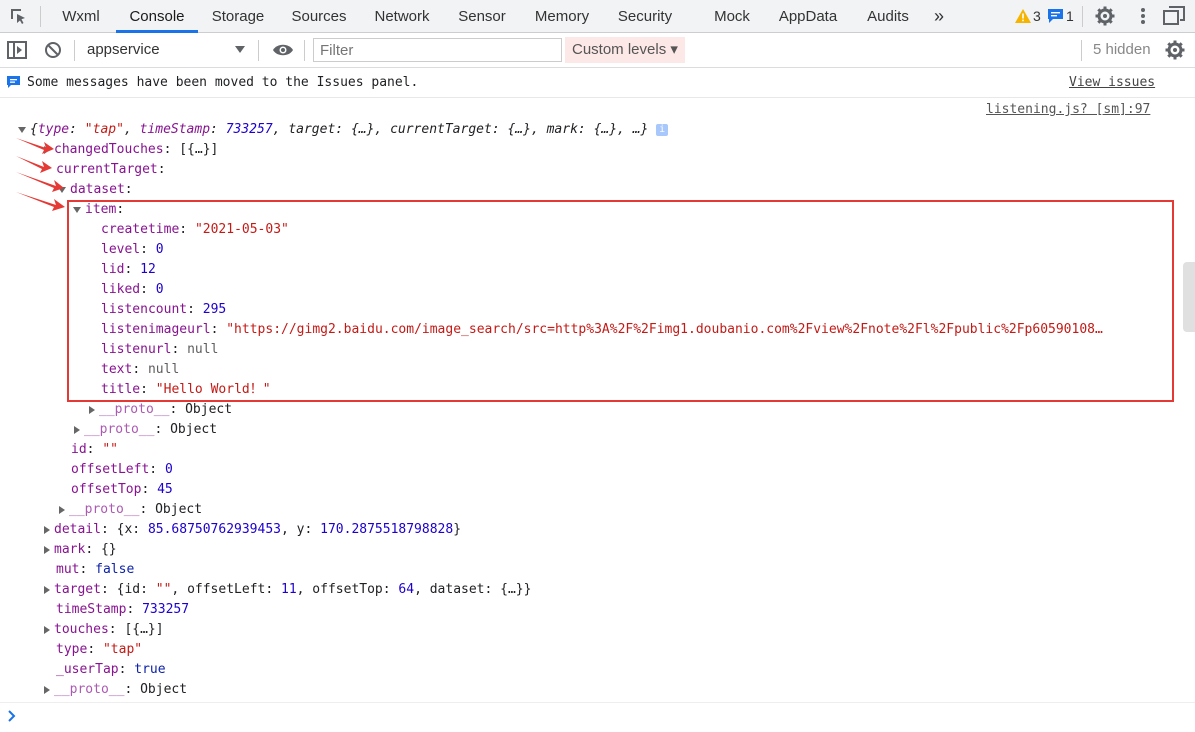  What do you see at coordinates (40, 174) in the screenshot?
I see `annotation-arrows` at bounding box center [40, 174].